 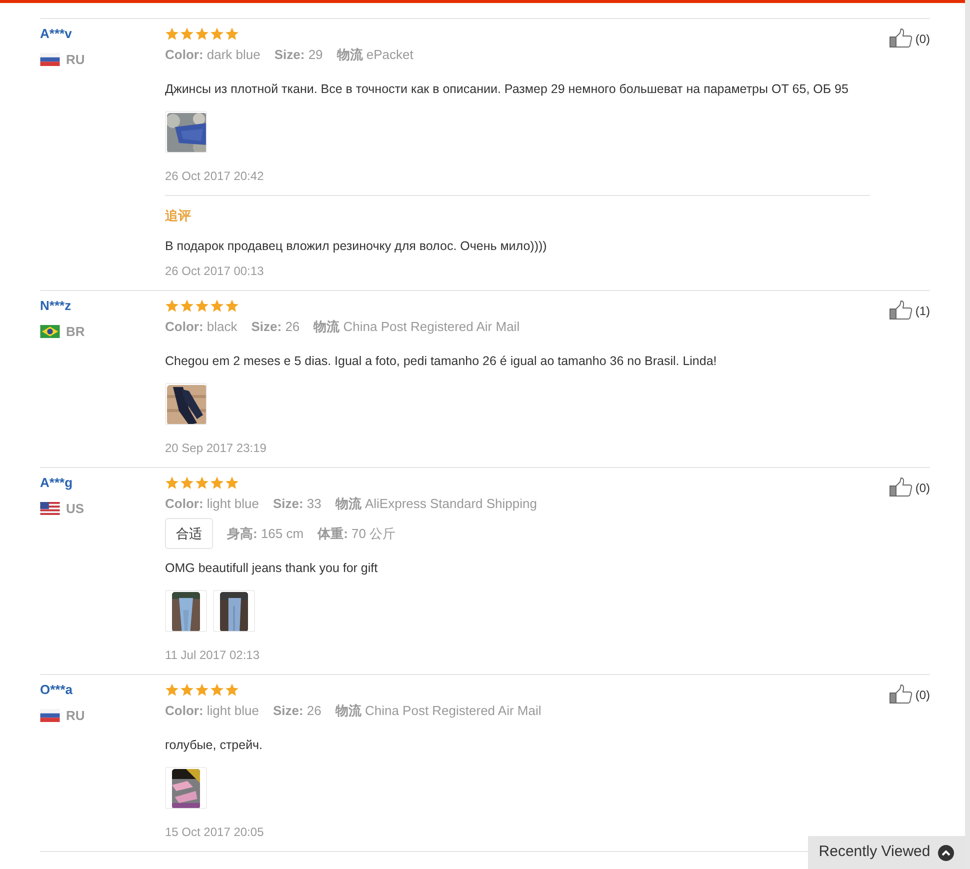 What do you see at coordinates (214, 745) in the screenshot?
I see `review-text: голубые, стрейч.` at bounding box center [214, 745].